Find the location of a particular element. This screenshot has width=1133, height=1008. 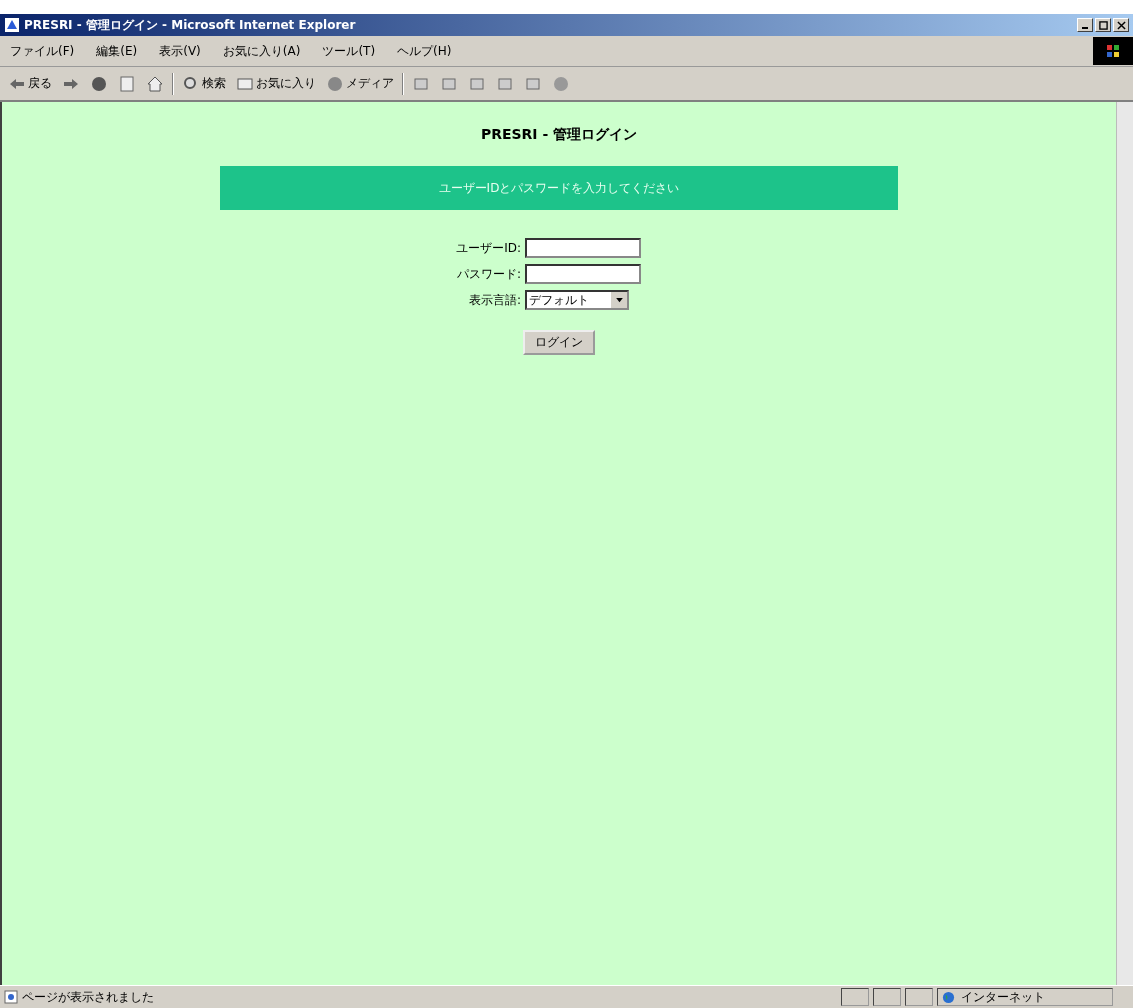

favorites-button: お気に入り is located at coordinates (276, 83).